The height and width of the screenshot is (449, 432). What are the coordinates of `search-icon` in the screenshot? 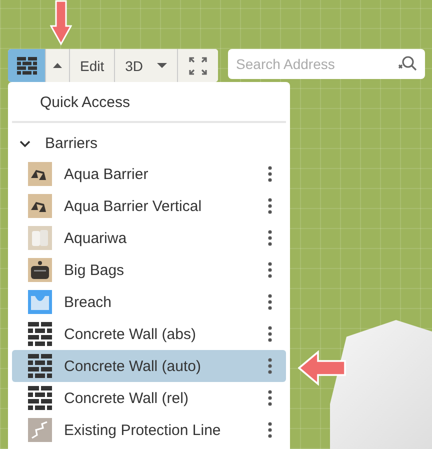 It's located at (407, 64).